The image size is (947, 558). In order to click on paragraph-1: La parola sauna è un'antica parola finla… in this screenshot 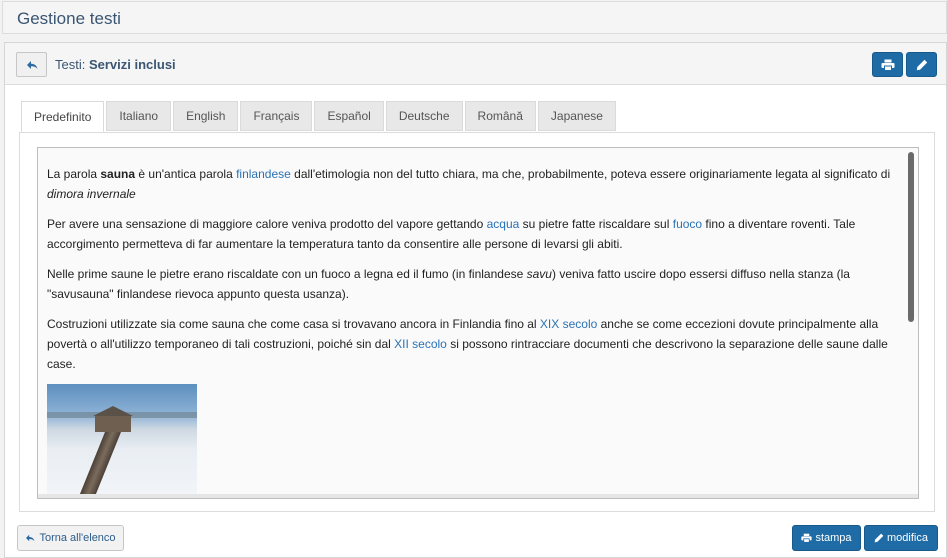, I will do `click(472, 184)`.